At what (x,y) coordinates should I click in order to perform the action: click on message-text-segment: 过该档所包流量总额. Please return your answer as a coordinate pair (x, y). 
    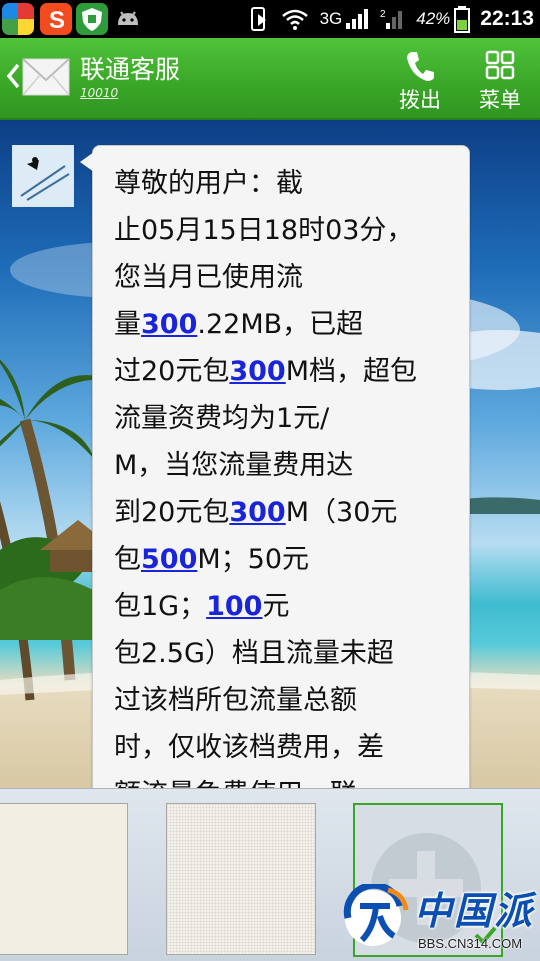
    Looking at the image, I should click on (235, 700).